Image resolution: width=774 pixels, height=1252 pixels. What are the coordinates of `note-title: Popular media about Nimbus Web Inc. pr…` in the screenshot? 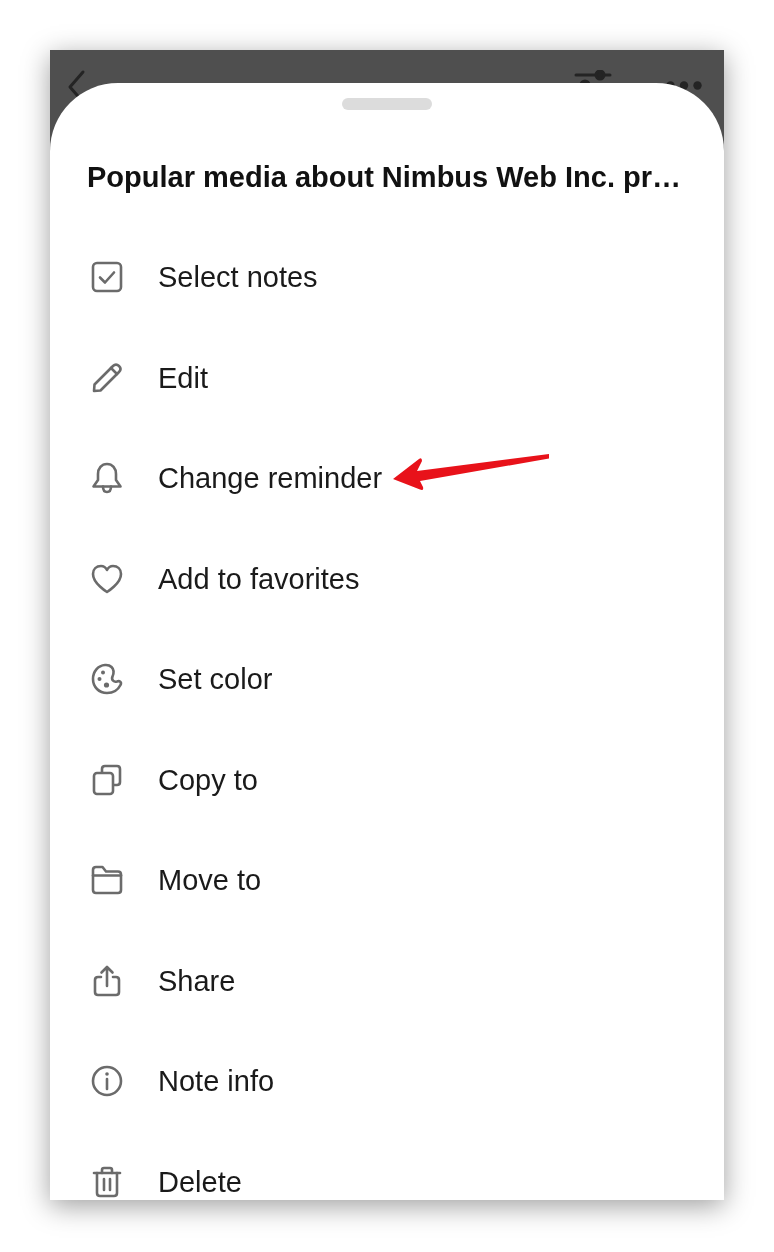 It's located at (384, 177).